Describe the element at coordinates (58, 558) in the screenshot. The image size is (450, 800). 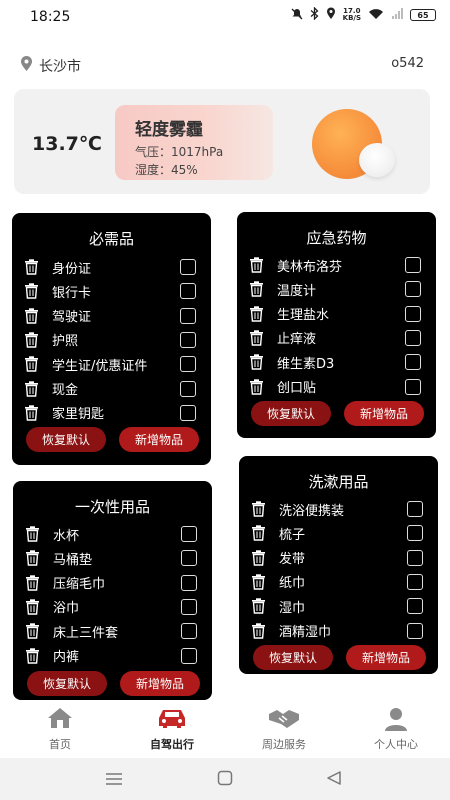
I see `list-item: 马桶垫` at that location.